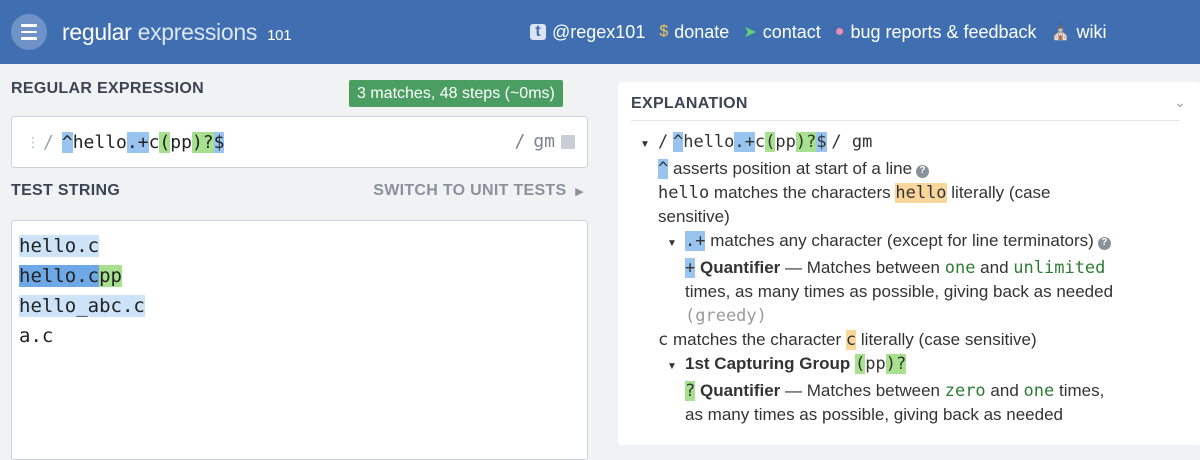 The height and width of the screenshot is (460, 1200). Describe the element at coordinates (29, 25) in the screenshot. I see `menu-icon` at that location.